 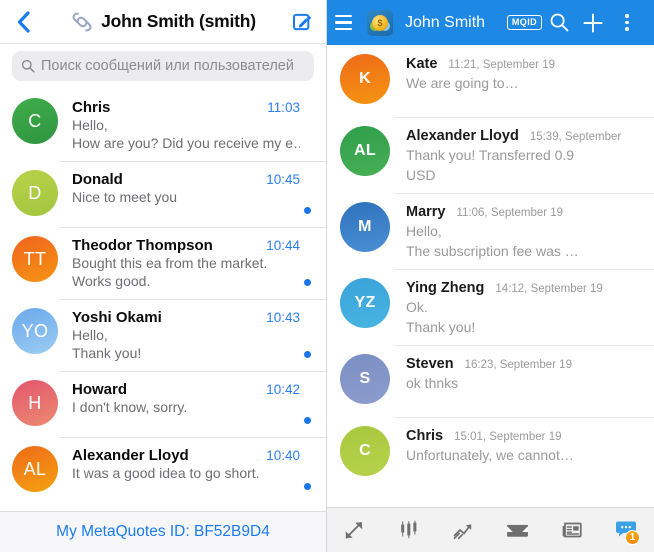 I want to click on chat-row-title-line: Kate 11:21, September 19, so click(x=525, y=64).